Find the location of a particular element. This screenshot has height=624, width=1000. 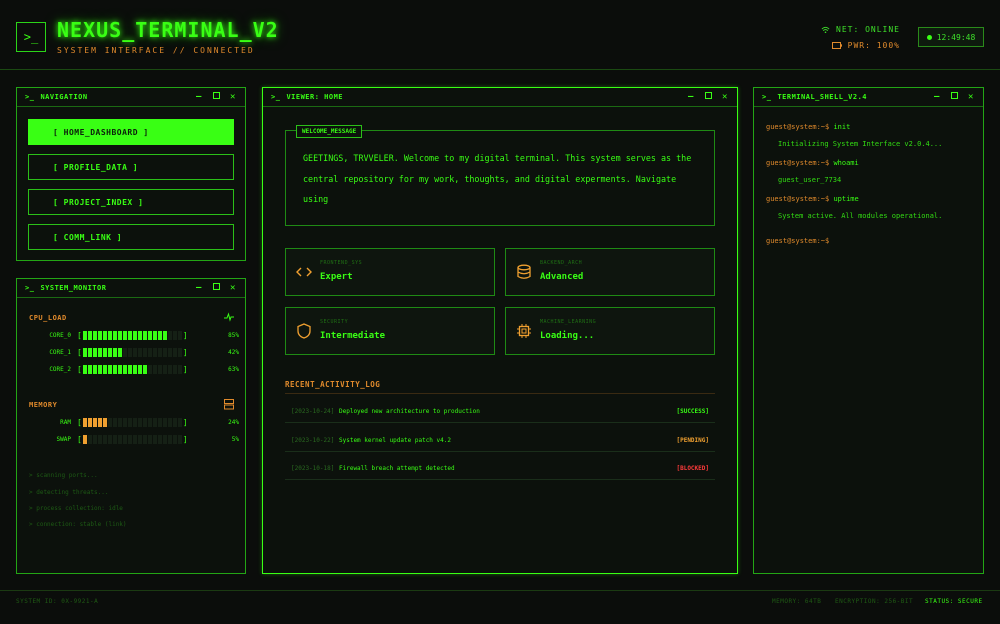

status-badge: [BLOCKED] is located at coordinates (692, 468).